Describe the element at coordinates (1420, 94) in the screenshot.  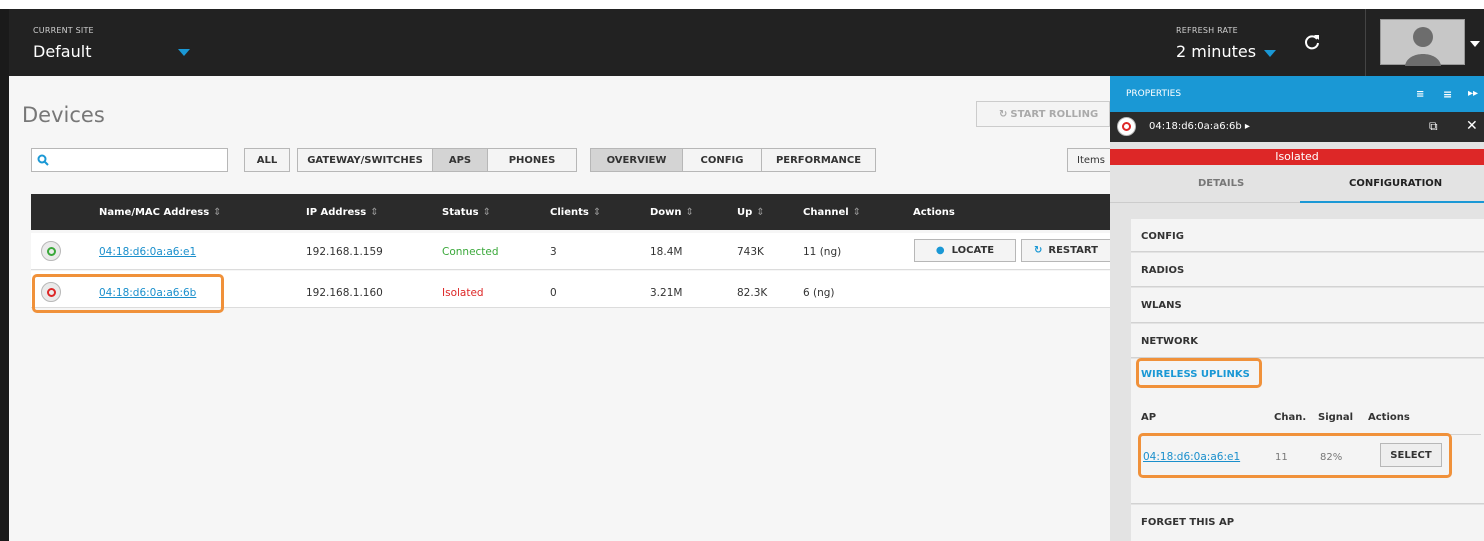
I see `panel-collapse-icon: ≡` at that location.